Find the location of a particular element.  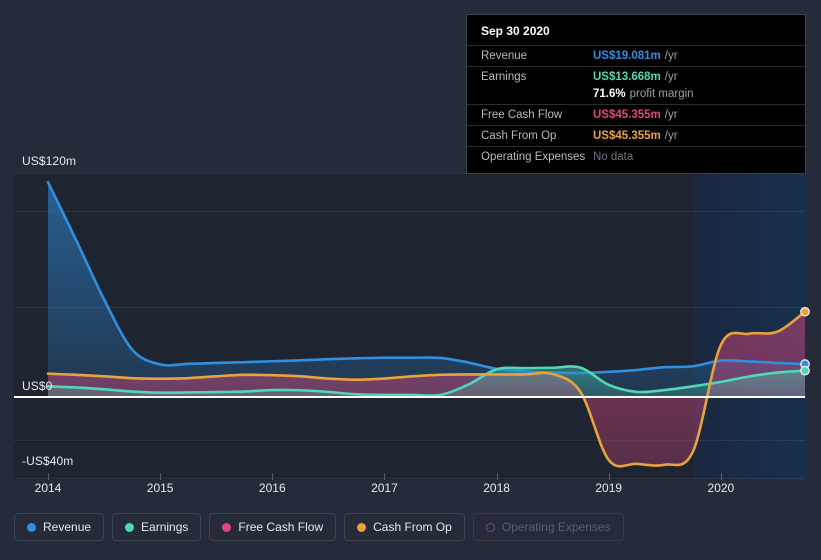

zero-baseline is located at coordinates (409, 397).